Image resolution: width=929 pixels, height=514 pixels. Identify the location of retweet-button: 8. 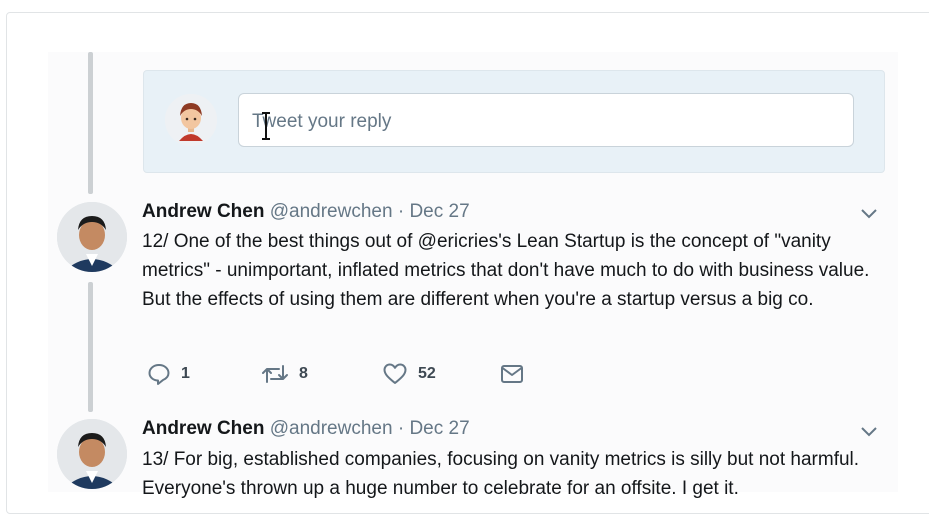
(284, 374).